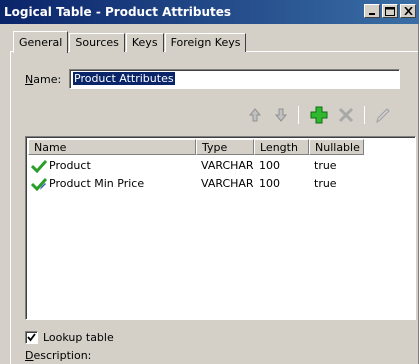 This screenshot has width=419, height=364. I want to click on tab-keys-label: Keys, so click(144, 42).